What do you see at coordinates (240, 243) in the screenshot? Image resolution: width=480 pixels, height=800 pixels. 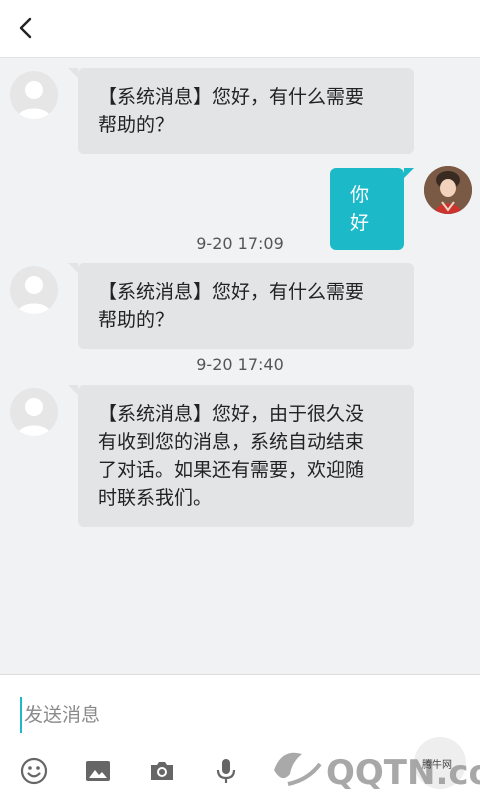 I see `message-timestamp: 9-20 17:09` at bounding box center [240, 243].